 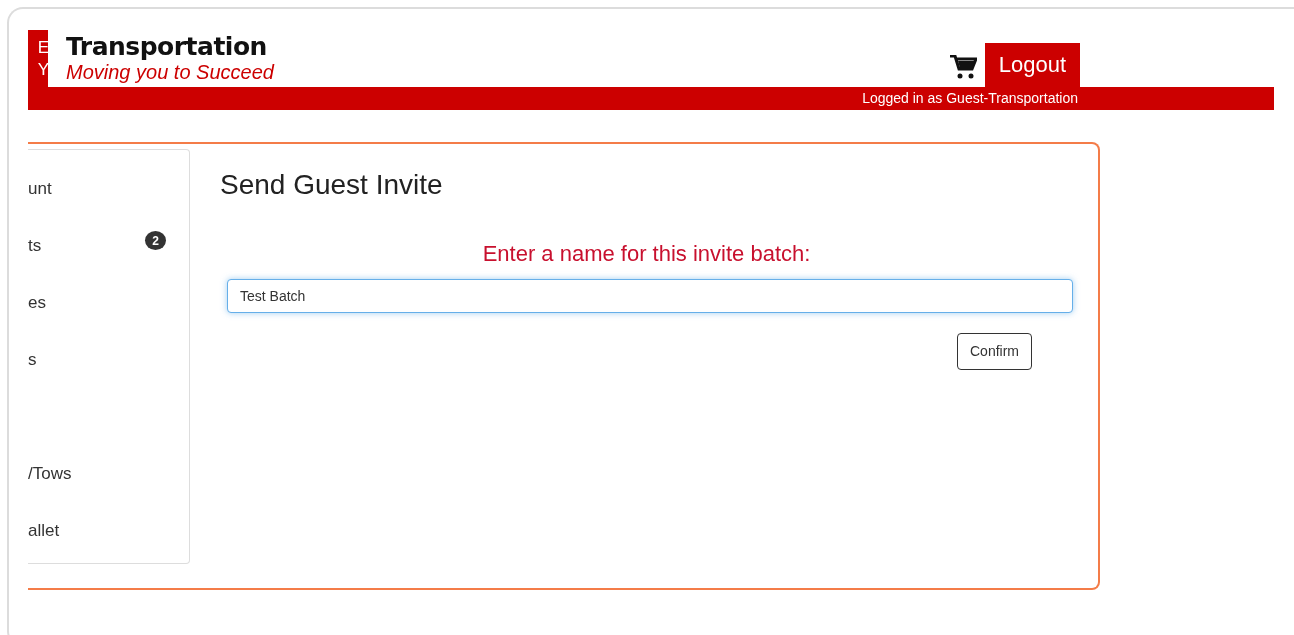 What do you see at coordinates (155, 240) in the screenshot?
I see `count-badge: 2` at bounding box center [155, 240].